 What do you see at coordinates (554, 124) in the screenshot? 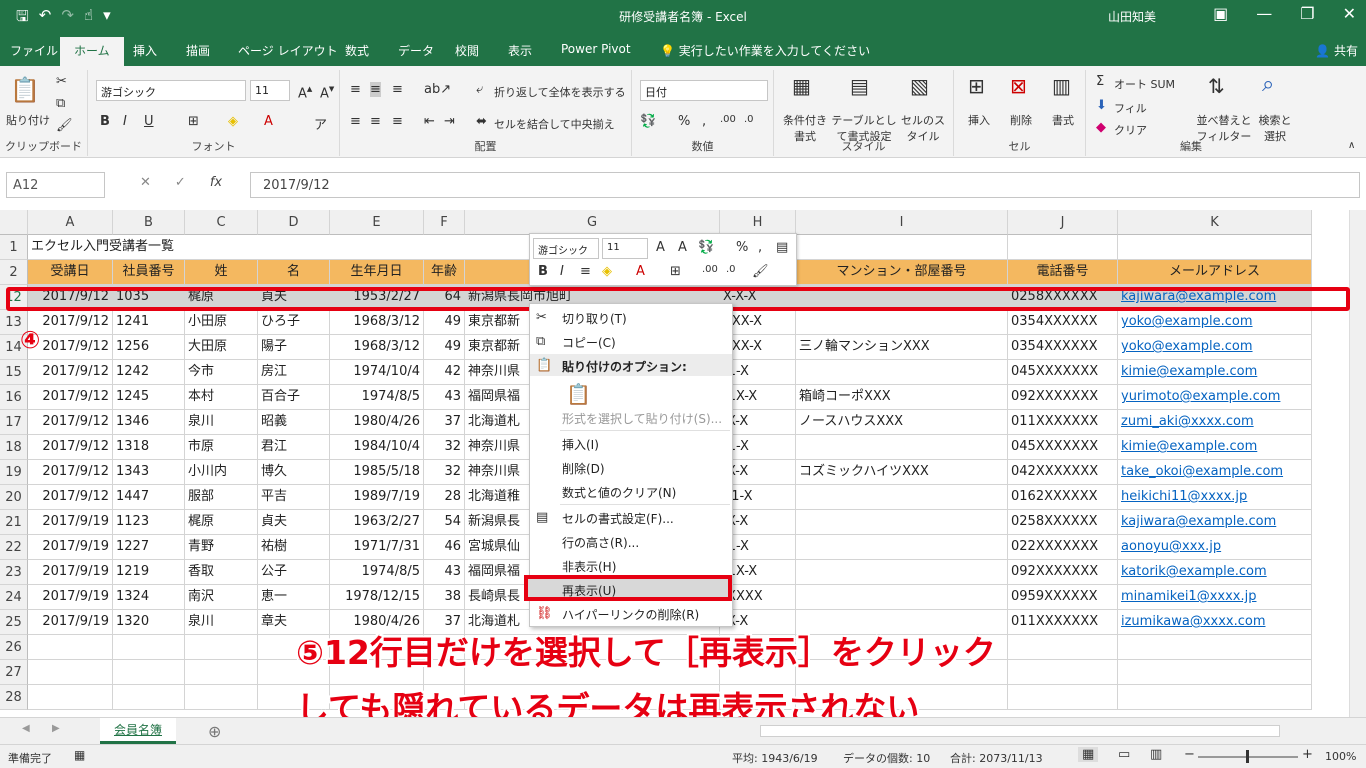
I see `merge-center-button: セルを結合して中央揃え` at bounding box center [554, 124].